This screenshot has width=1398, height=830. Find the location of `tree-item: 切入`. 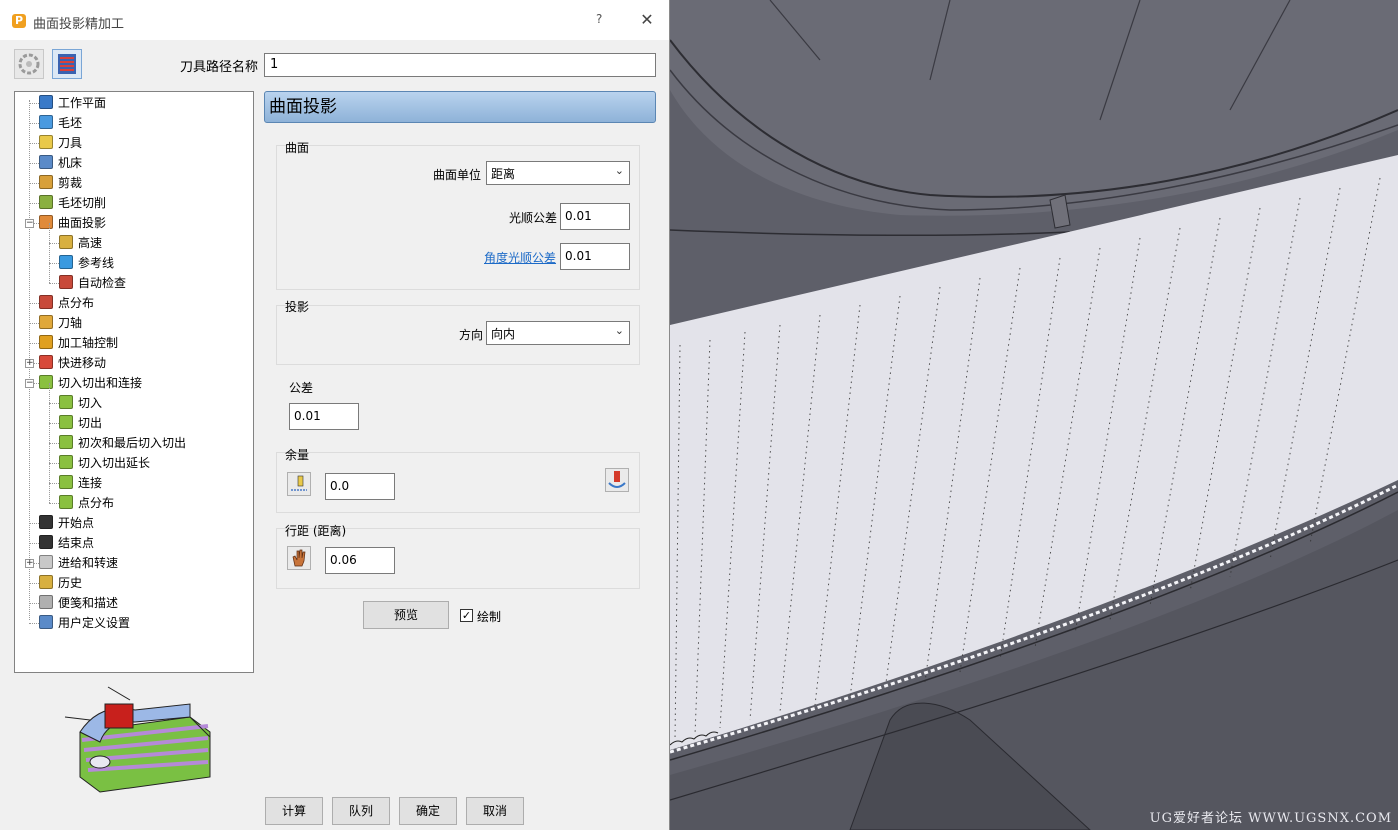

tree-item: 切入 is located at coordinates (80, 403).